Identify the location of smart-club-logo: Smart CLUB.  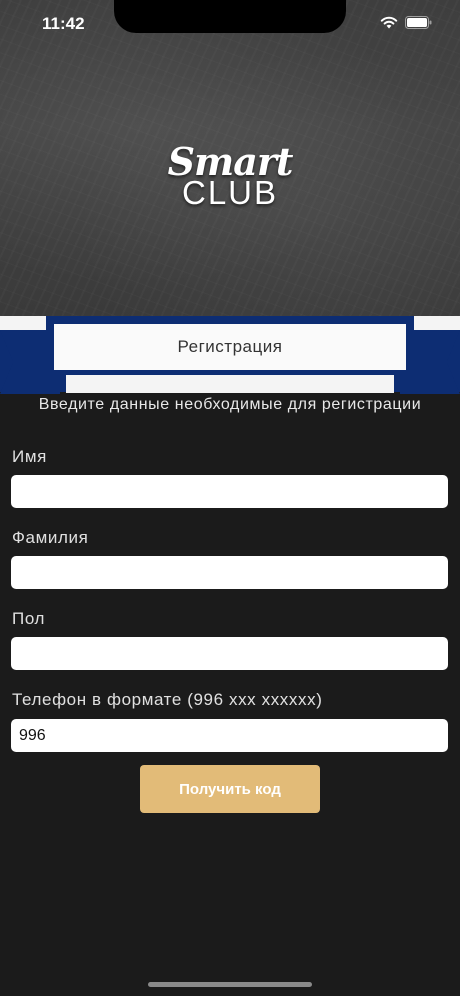
(230, 176).